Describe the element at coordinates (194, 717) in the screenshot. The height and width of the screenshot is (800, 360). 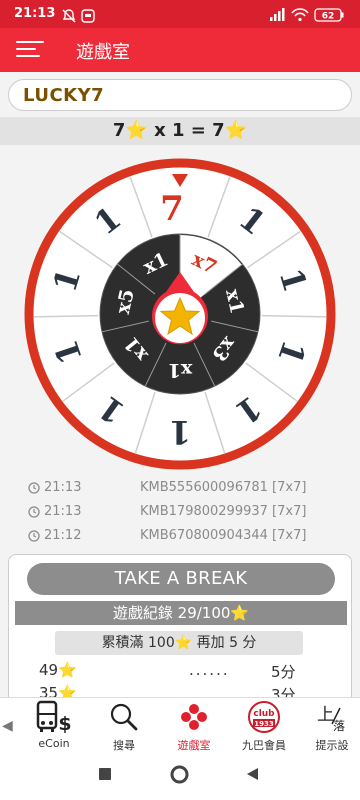
I see `game-dots-icon` at that location.